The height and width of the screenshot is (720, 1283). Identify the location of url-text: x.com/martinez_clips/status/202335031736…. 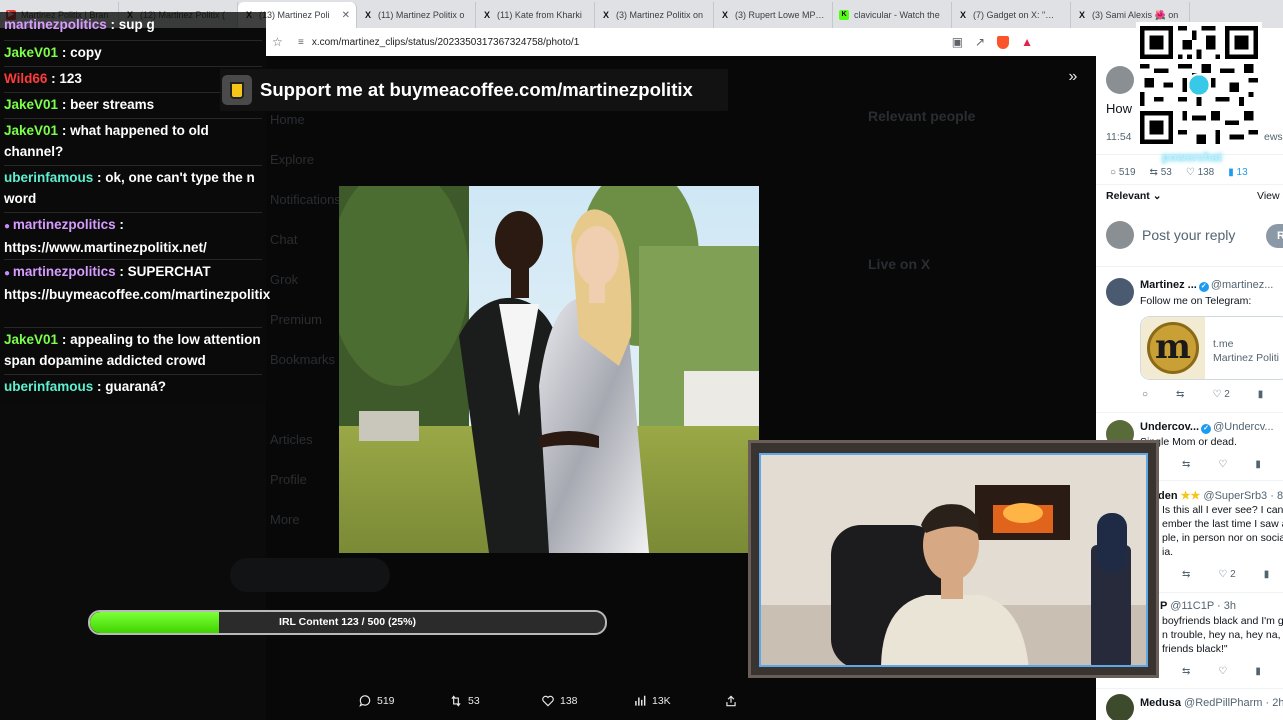
(445, 42).